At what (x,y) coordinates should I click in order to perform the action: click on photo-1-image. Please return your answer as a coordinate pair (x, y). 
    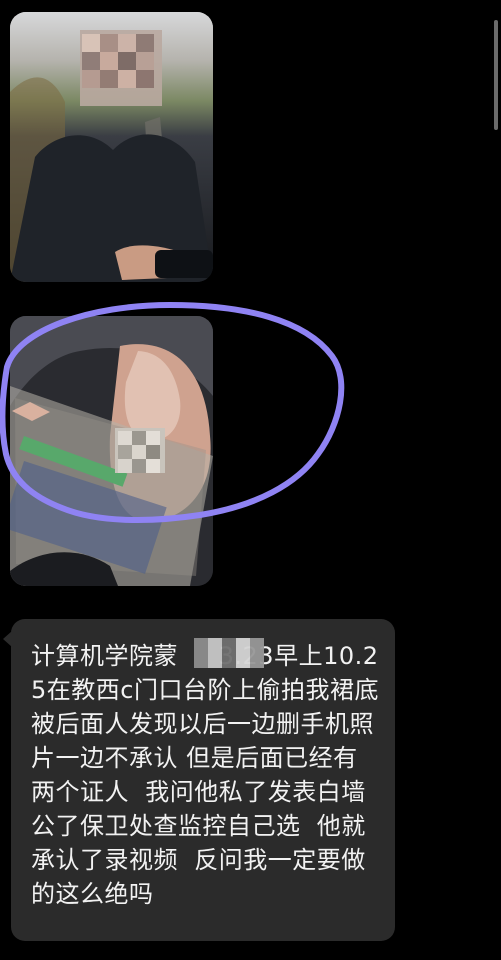
    Looking at the image, I should click on (111, 147).